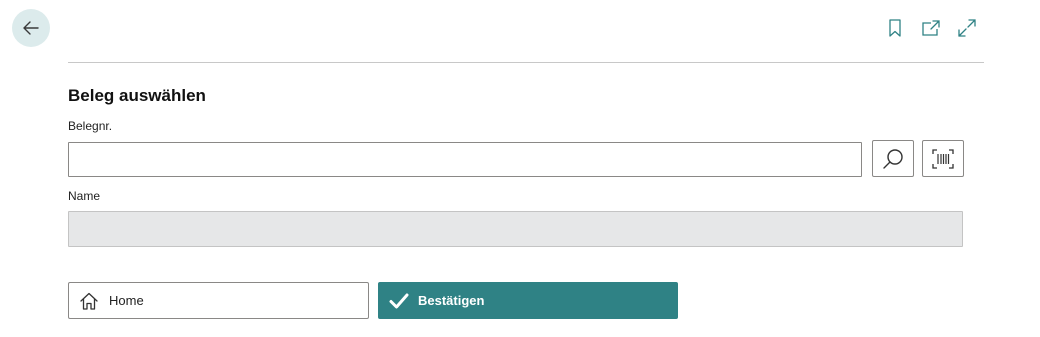  Describe the element at coordinates (465, 159) in the screenshot. I see `document-no-input` at that location.